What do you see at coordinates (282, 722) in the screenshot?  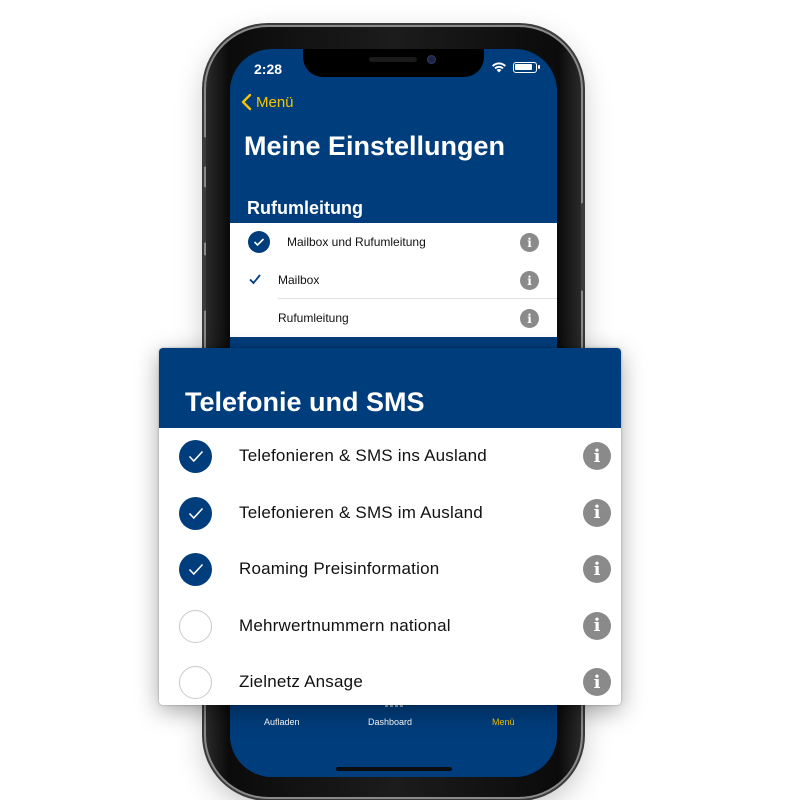 I see `tab-aufladen: Aufladen` at bounding box center [282, 722].